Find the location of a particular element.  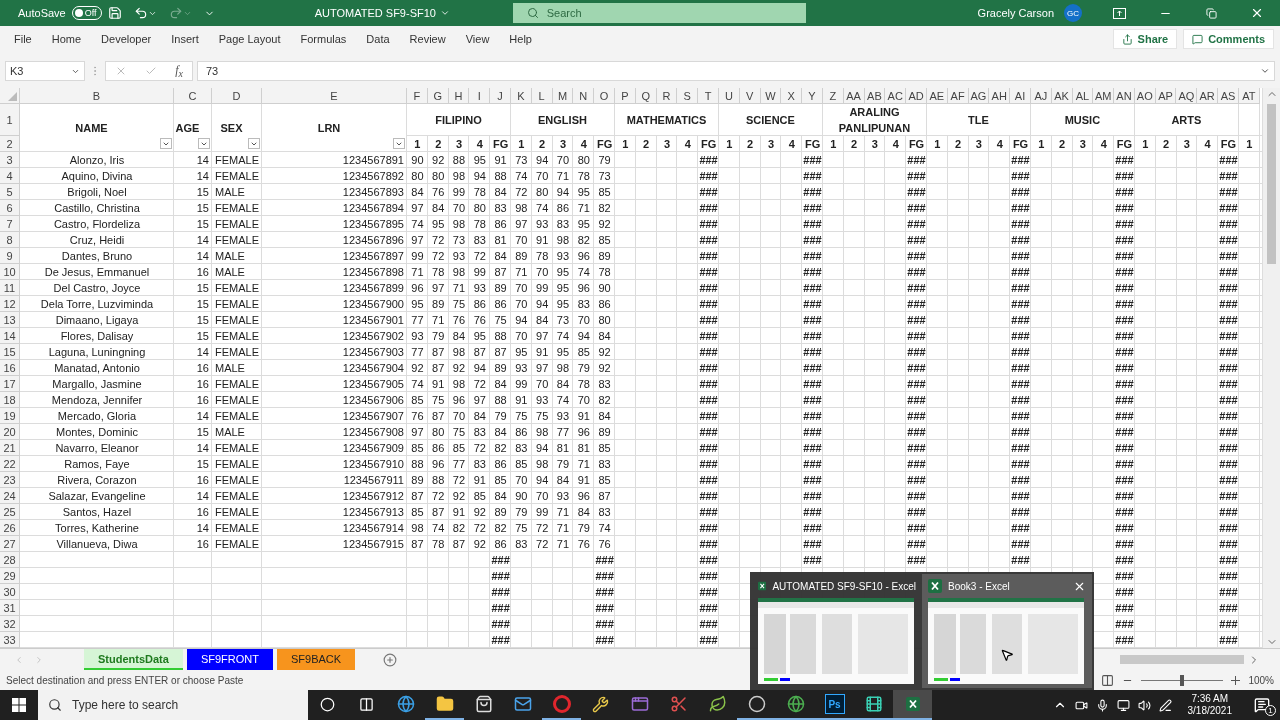

clock-time: 7:36 AM is located at coordinates (1210, 699).